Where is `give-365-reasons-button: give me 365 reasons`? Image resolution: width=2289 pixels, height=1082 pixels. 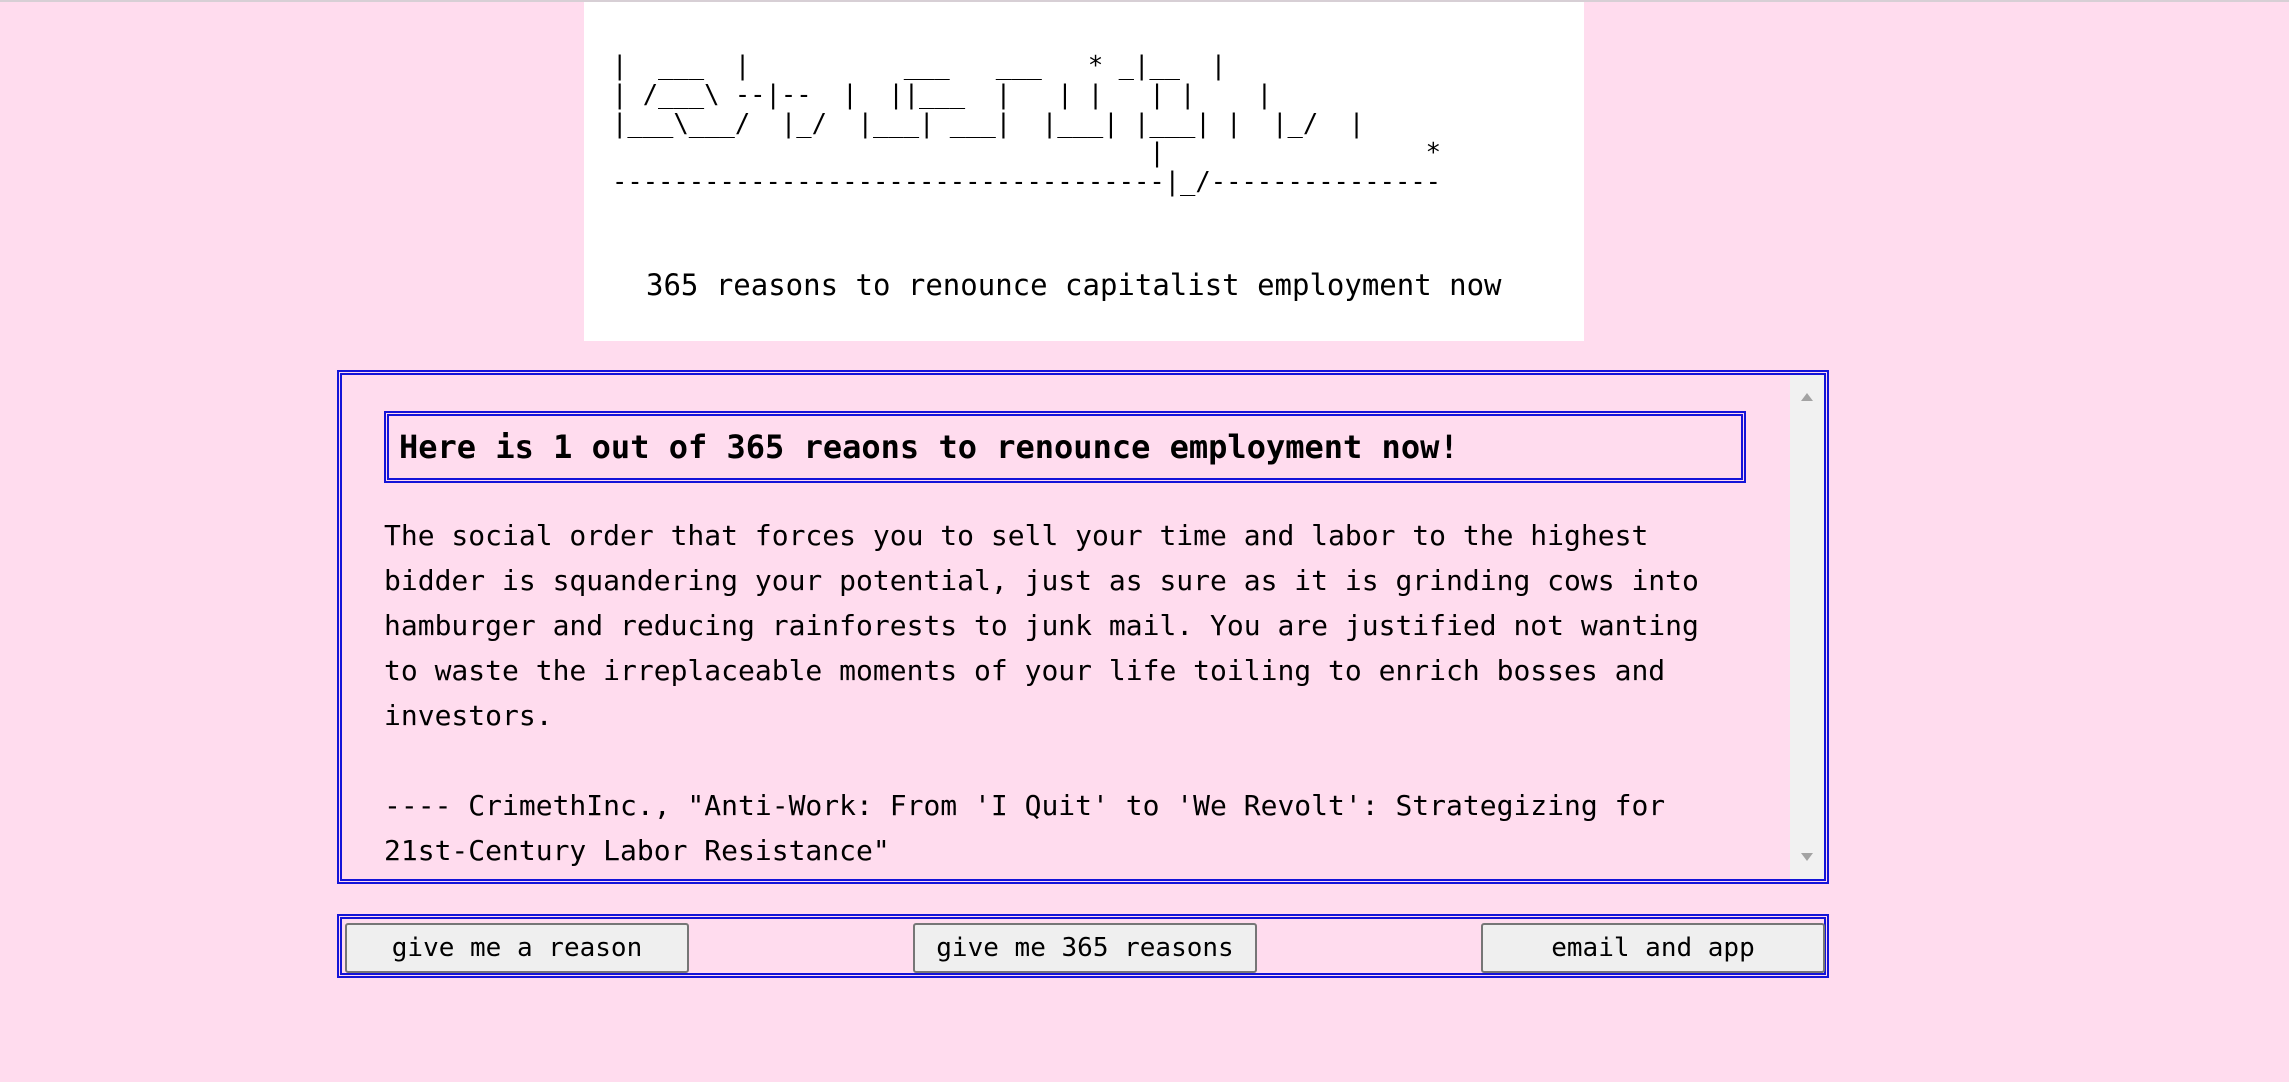 give-365-reasons-button: give me 365 reasons is located at coordinates (1085, 948).